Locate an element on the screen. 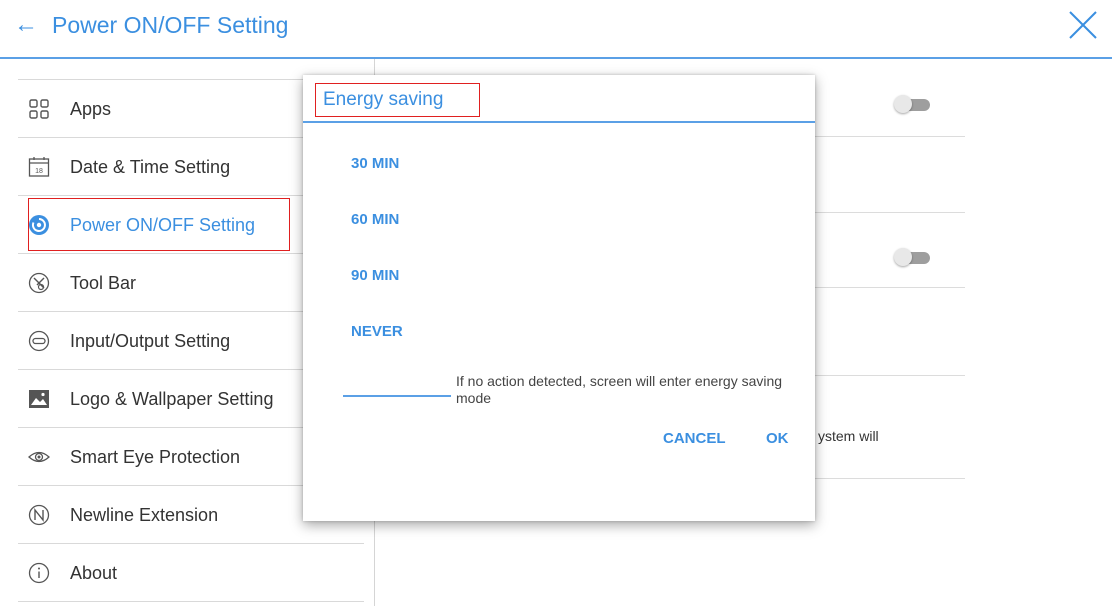  active-item-highlight is located at coordinates (159, 224).